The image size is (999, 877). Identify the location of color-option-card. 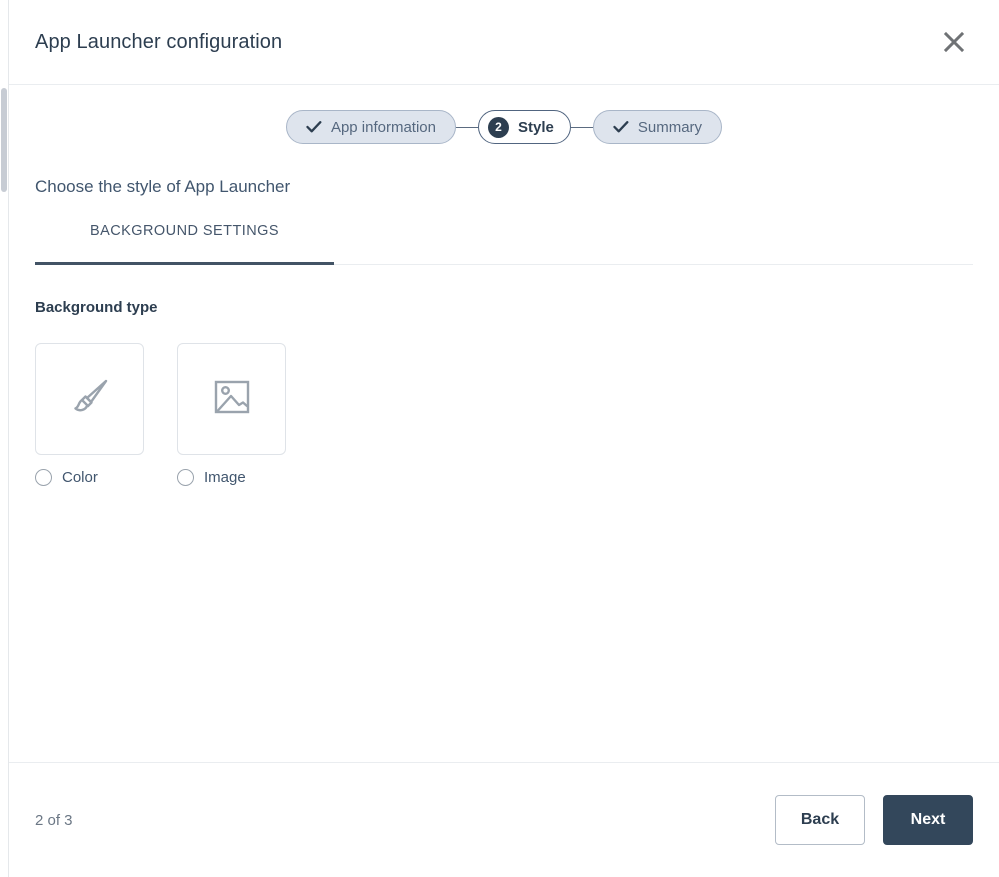
(89, 399).